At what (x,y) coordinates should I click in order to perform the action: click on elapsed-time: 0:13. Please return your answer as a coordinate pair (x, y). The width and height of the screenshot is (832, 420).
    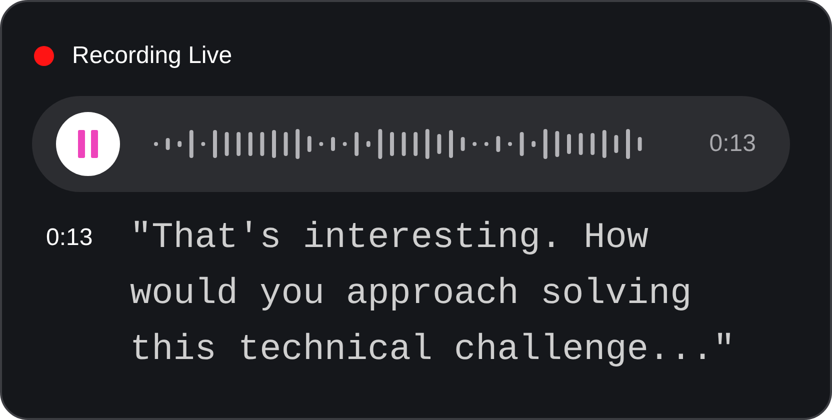
    Looking at the image, I should click on (732, 144).